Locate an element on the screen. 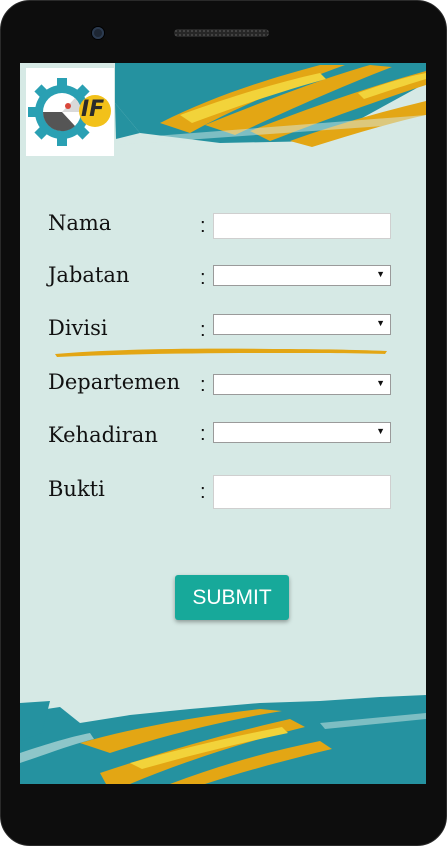 This screenshot has width=447, height=846. brush-underline-decoration is located at coordinates (221, 352).